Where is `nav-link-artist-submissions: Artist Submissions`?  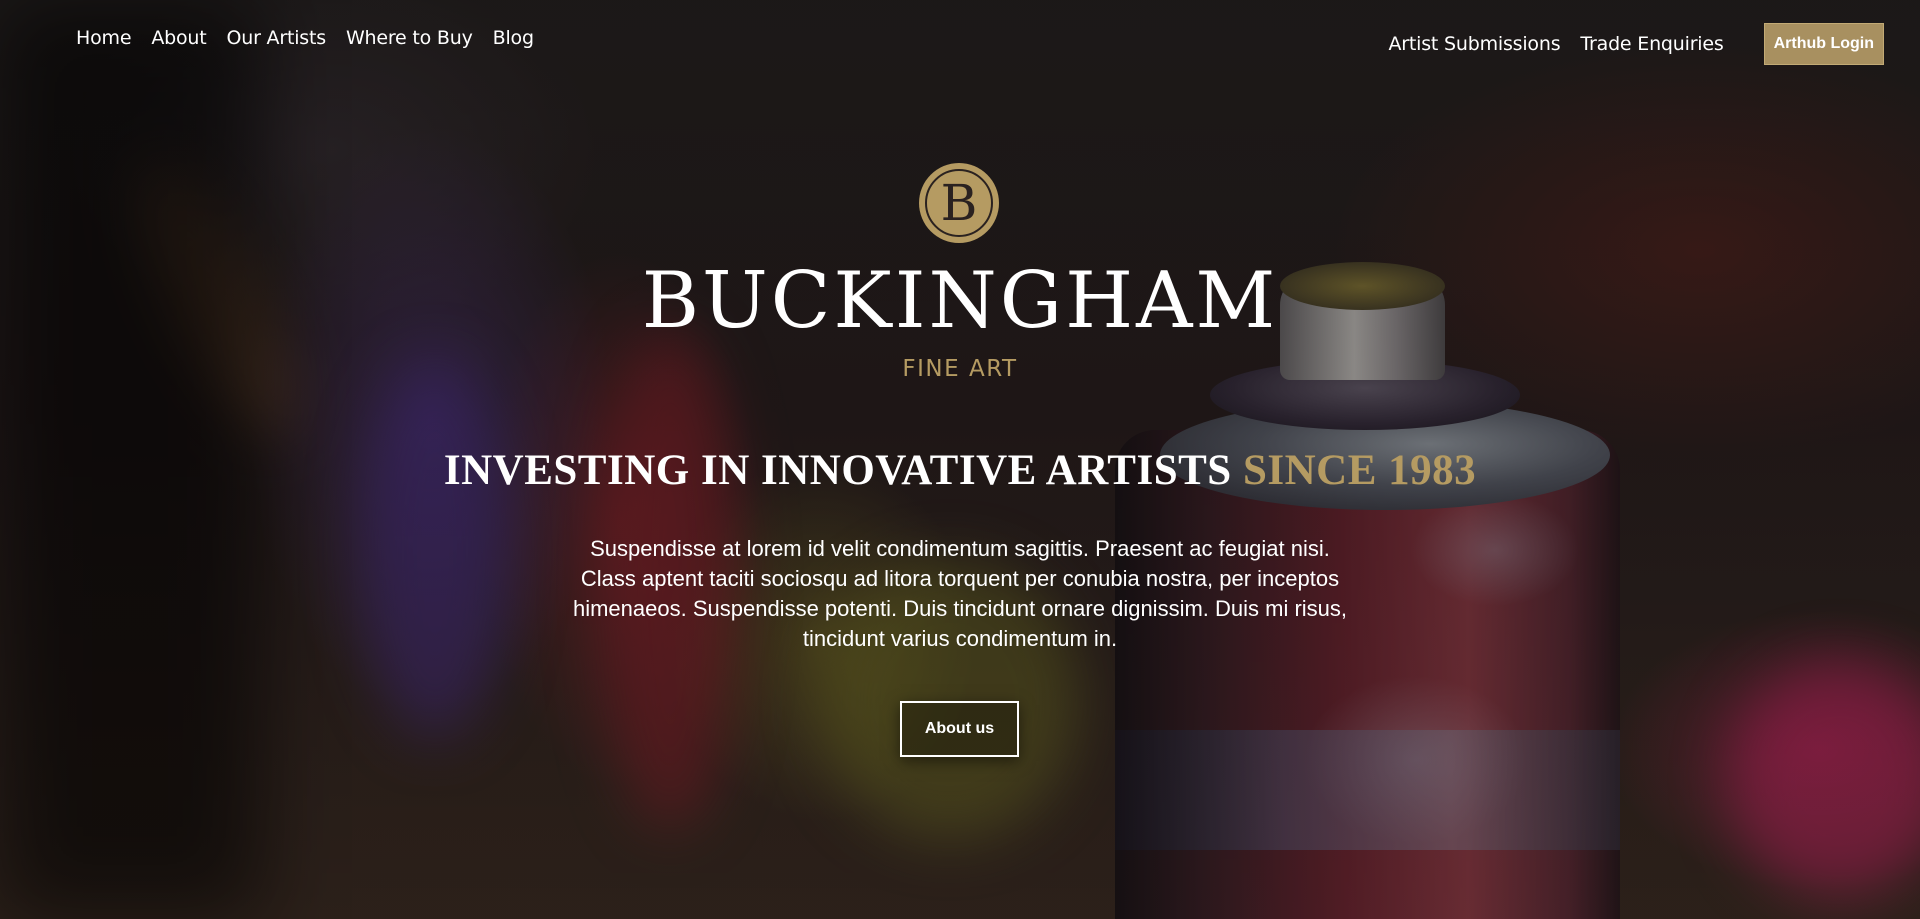
nav-link-artist-submissions: Artist Submissions is located at coordinates (1474, 44).